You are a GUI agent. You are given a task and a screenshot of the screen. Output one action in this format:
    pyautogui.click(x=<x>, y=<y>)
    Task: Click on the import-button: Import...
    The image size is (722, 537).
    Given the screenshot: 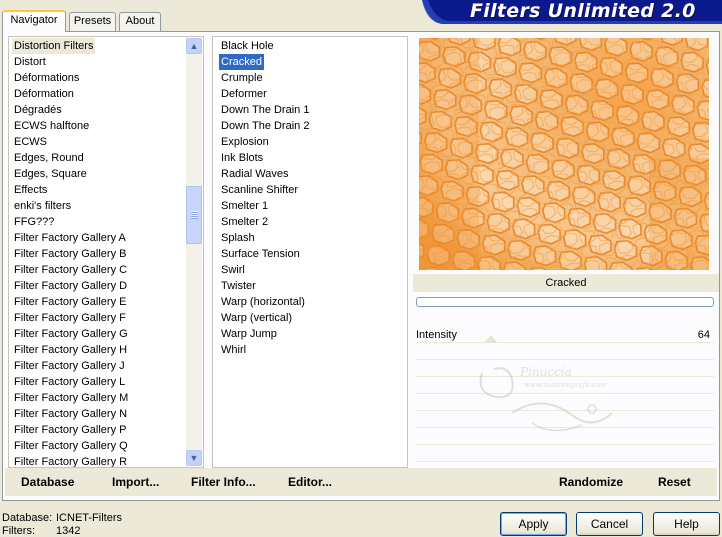 What is the action you would take?
    pyautogui.click(x=135, y=482)
    